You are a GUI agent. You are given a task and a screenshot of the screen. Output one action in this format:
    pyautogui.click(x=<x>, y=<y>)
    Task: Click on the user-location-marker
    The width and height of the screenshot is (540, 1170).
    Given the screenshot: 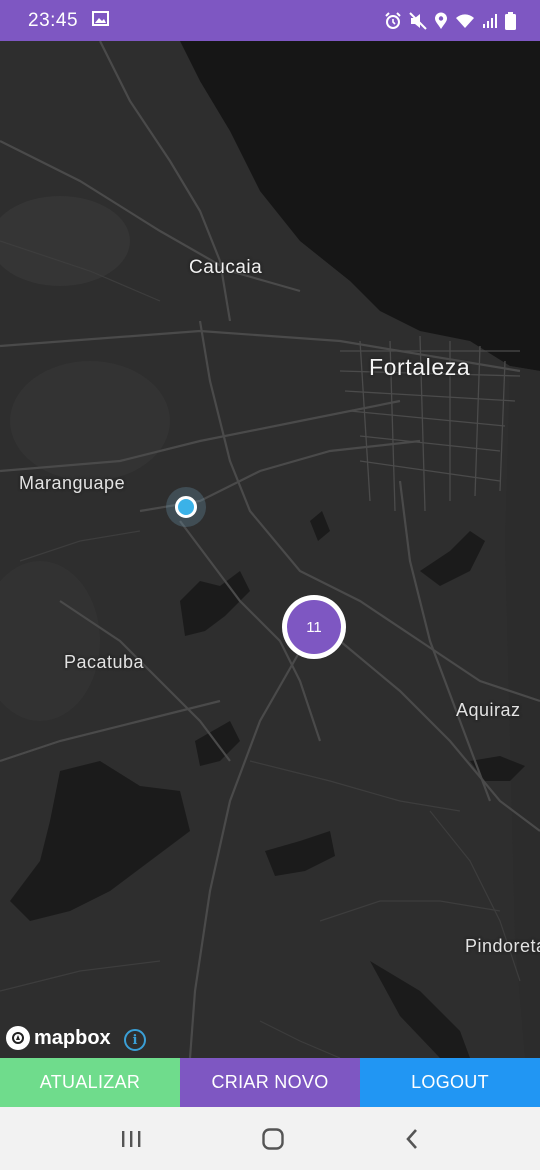 What is the action you would take?
    pyautogui.click(x=186, y=507)
    